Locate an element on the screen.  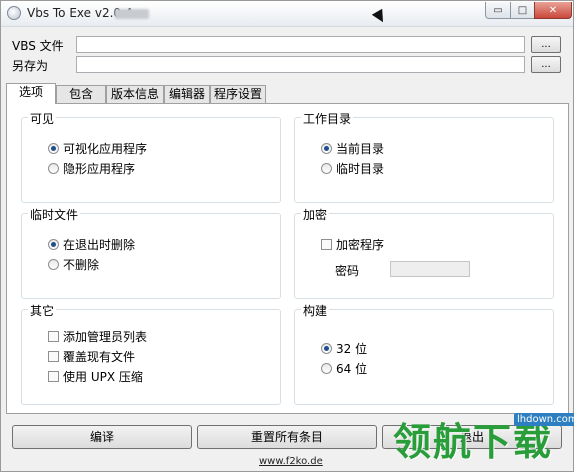
minimize-icon: ▭ is located at coordinates (498, 10).